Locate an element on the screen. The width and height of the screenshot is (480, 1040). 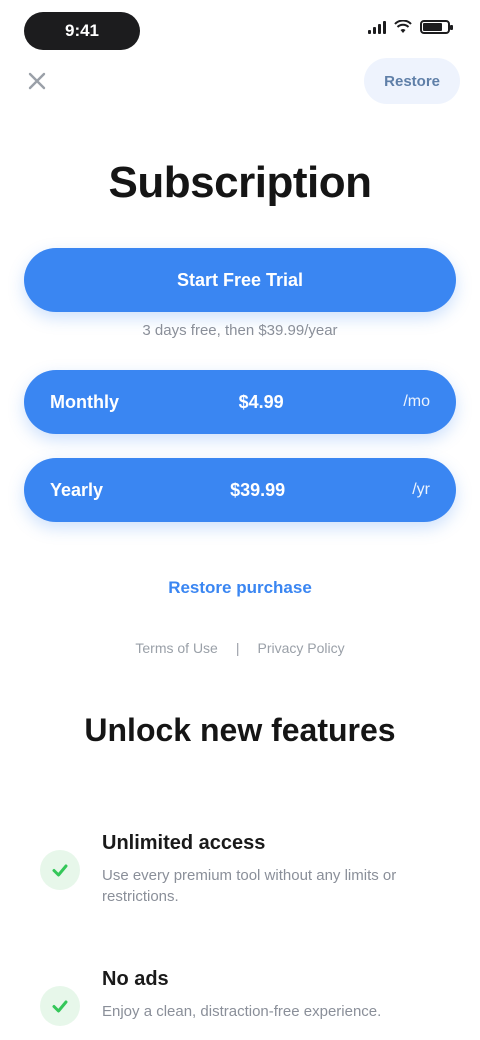
plan-label: Yearly is located at coordinates (77, 489).